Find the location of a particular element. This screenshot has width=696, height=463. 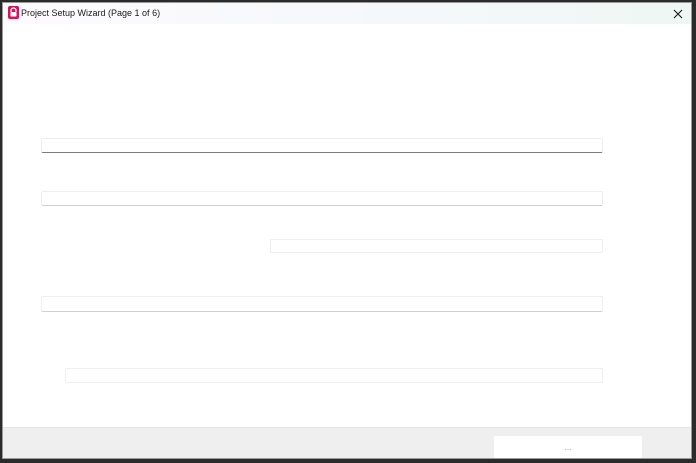

close-button is located at coordinates (678, 13).